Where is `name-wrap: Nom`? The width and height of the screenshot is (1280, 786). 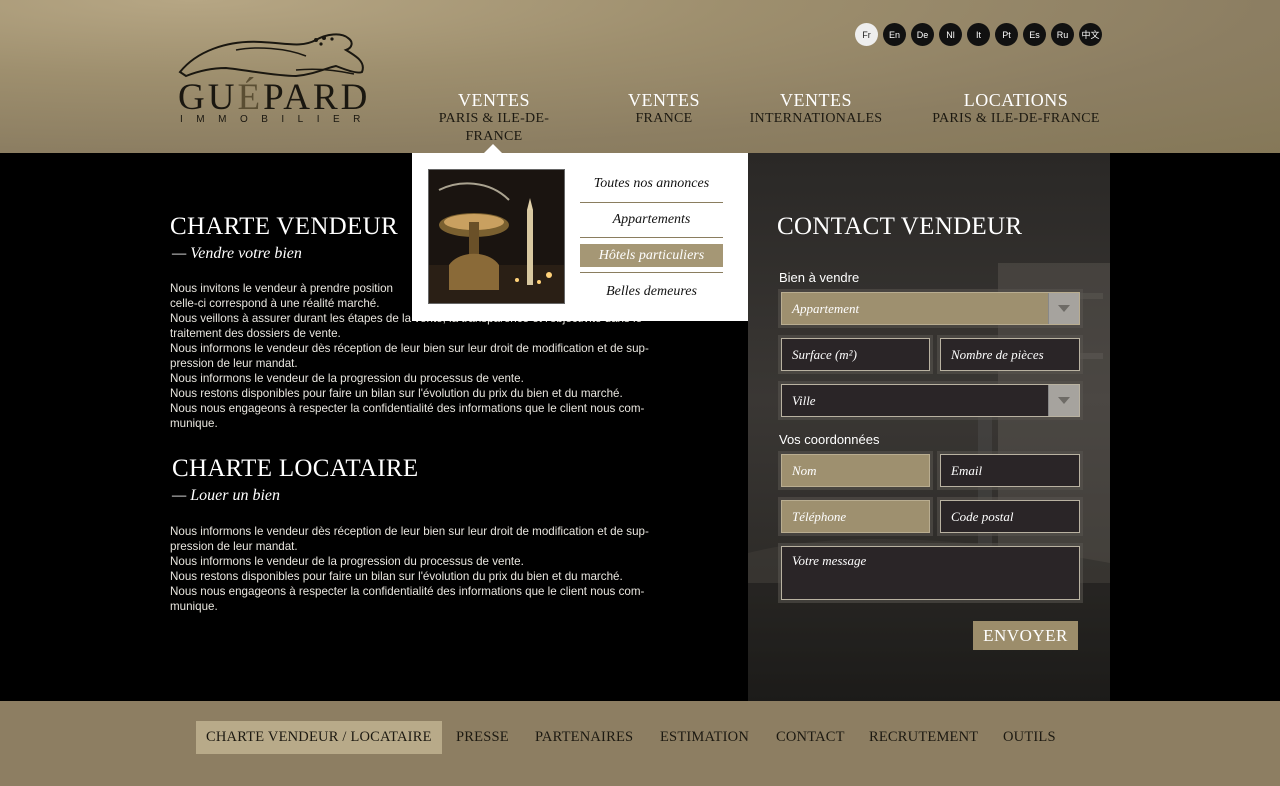 name-wrap: Nom is located at coordinates (855, 470).